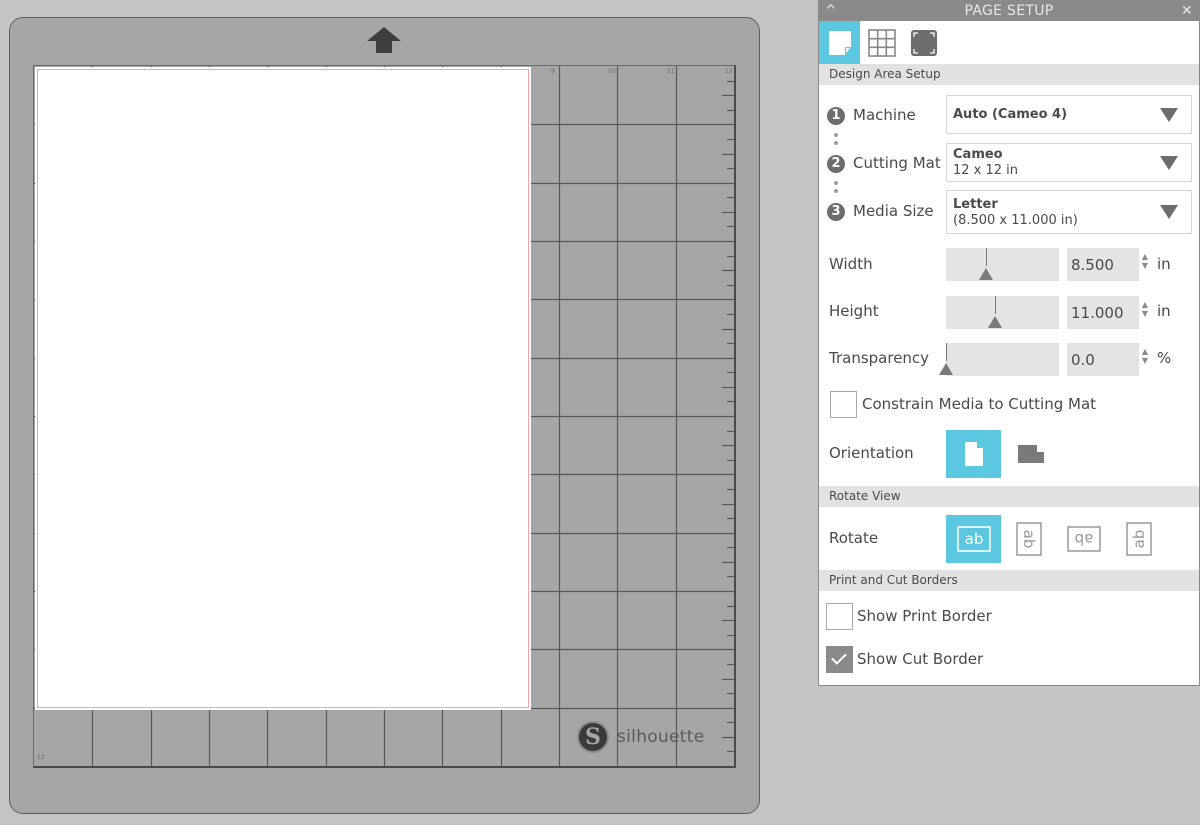 Image resolution: width=1200 pixels, height=825 pixels. What do you see at coordinates (1103, 359) in the screenshot?
I see `transparency-input: 0.0` at bounding box center [1103, 359].